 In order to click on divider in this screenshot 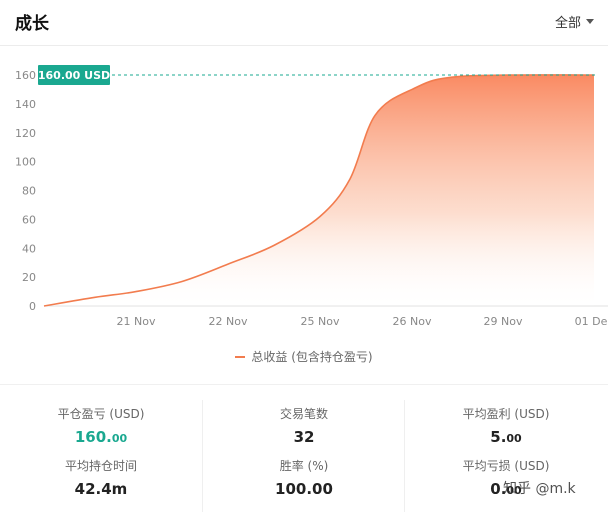, I will do `click(304, 384)`.